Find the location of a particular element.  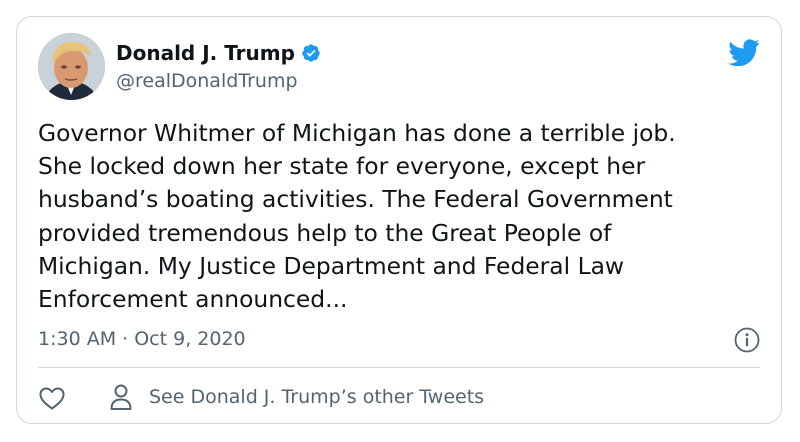

see-other-tweets-link: See Donald J. Trump’s other Tweets is located at coordinates (296, 397).